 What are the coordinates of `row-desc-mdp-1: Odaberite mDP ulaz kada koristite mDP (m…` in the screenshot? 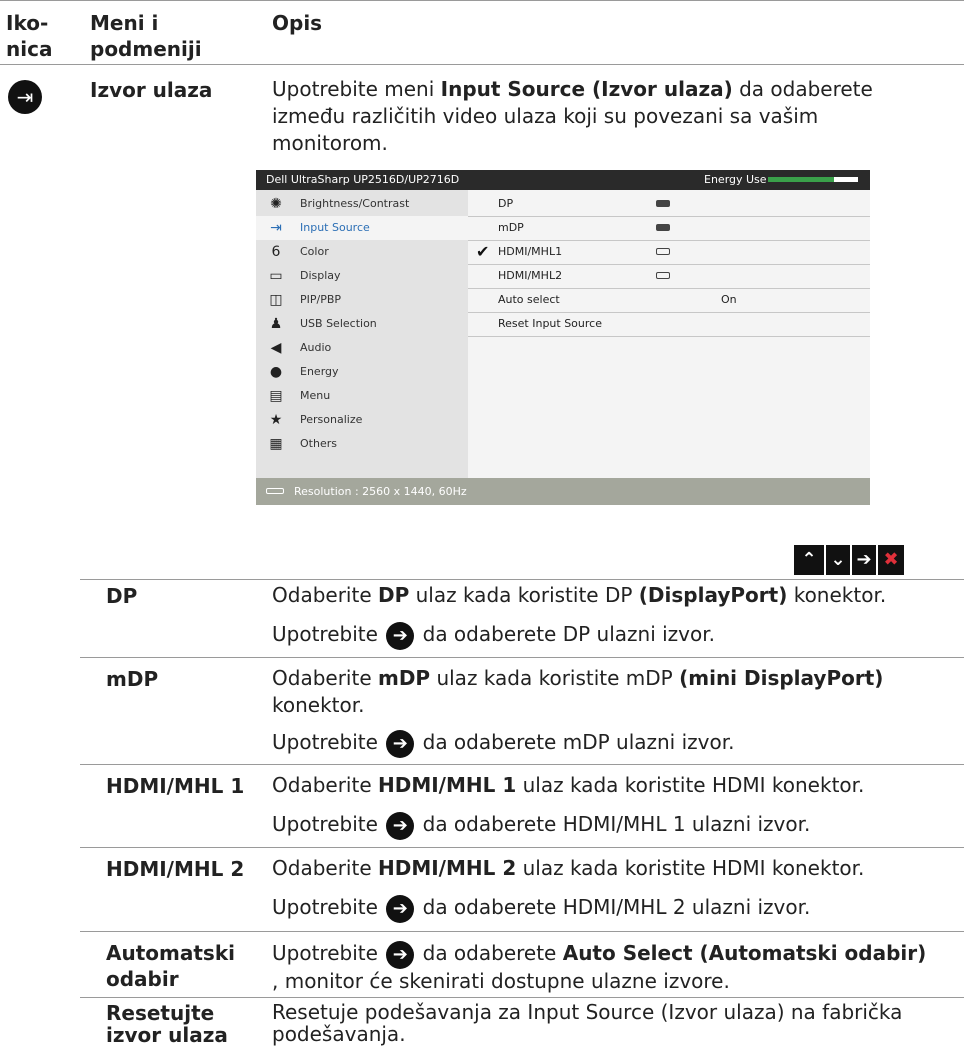 It's located at (578, 691).